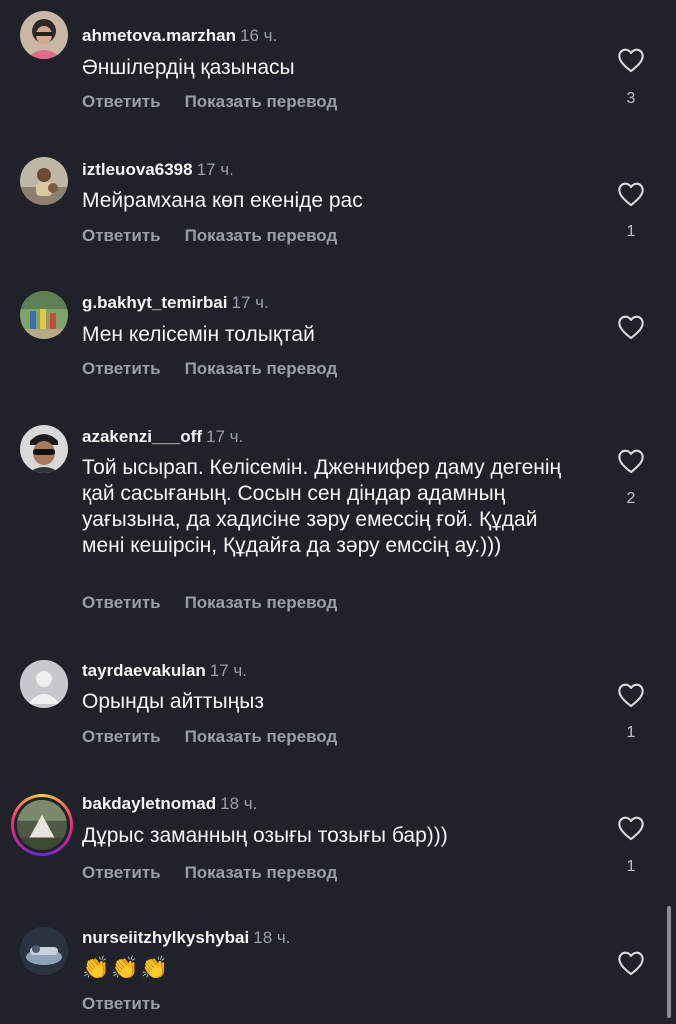  What do you see at coordinates (126, 967) in the screenshot?
I see `comment-text: 👏👏👏` at bounding box center [126, 967].